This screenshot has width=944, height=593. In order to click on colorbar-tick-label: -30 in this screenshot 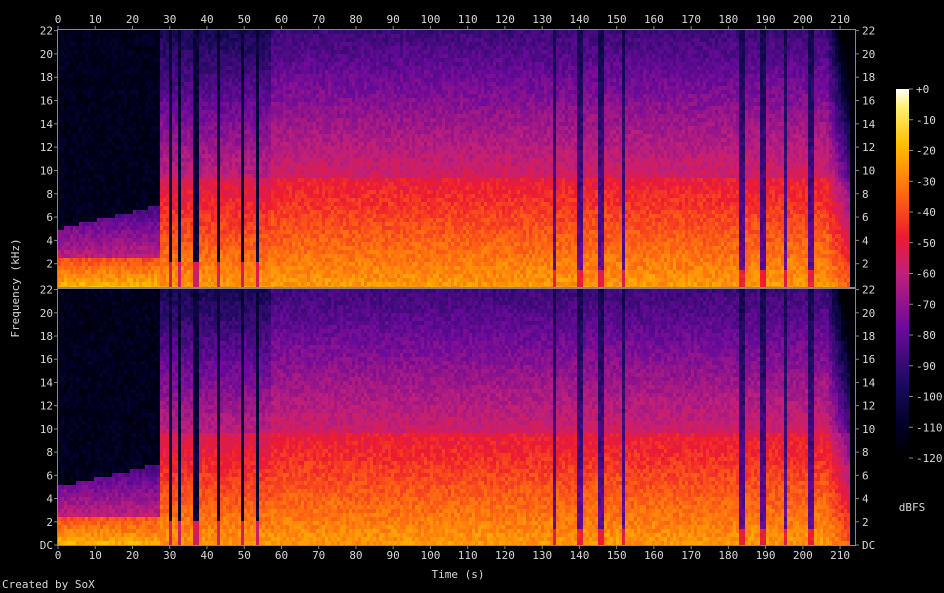, I will do `click(926, 181)`.